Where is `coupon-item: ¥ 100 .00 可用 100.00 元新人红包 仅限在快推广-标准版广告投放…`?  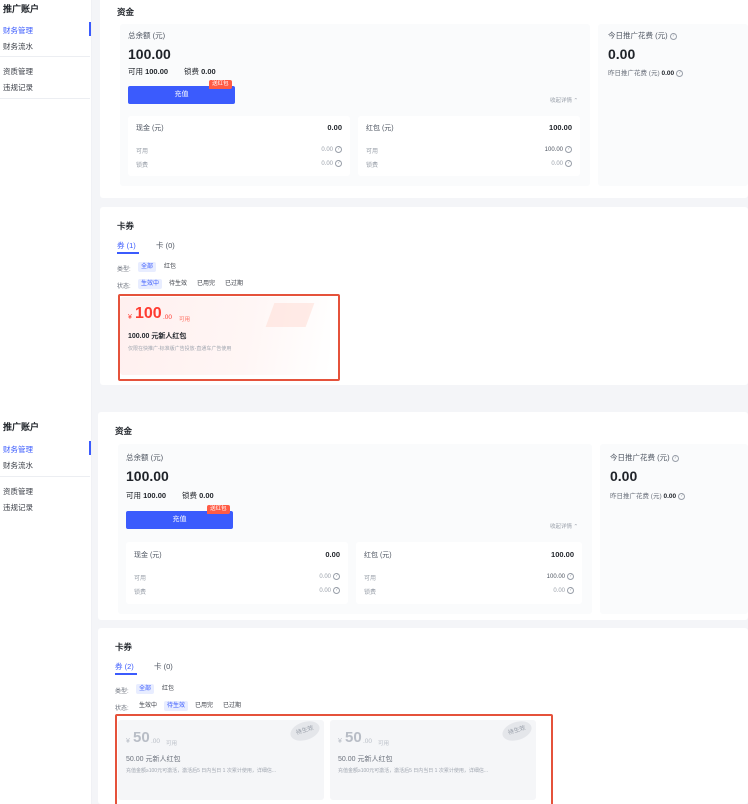 coupon-item: ¥ 100 .00 可用 100.00 元新人红包 仅限在快推广-标准版广告投放… is located at coordinates (225, 336).